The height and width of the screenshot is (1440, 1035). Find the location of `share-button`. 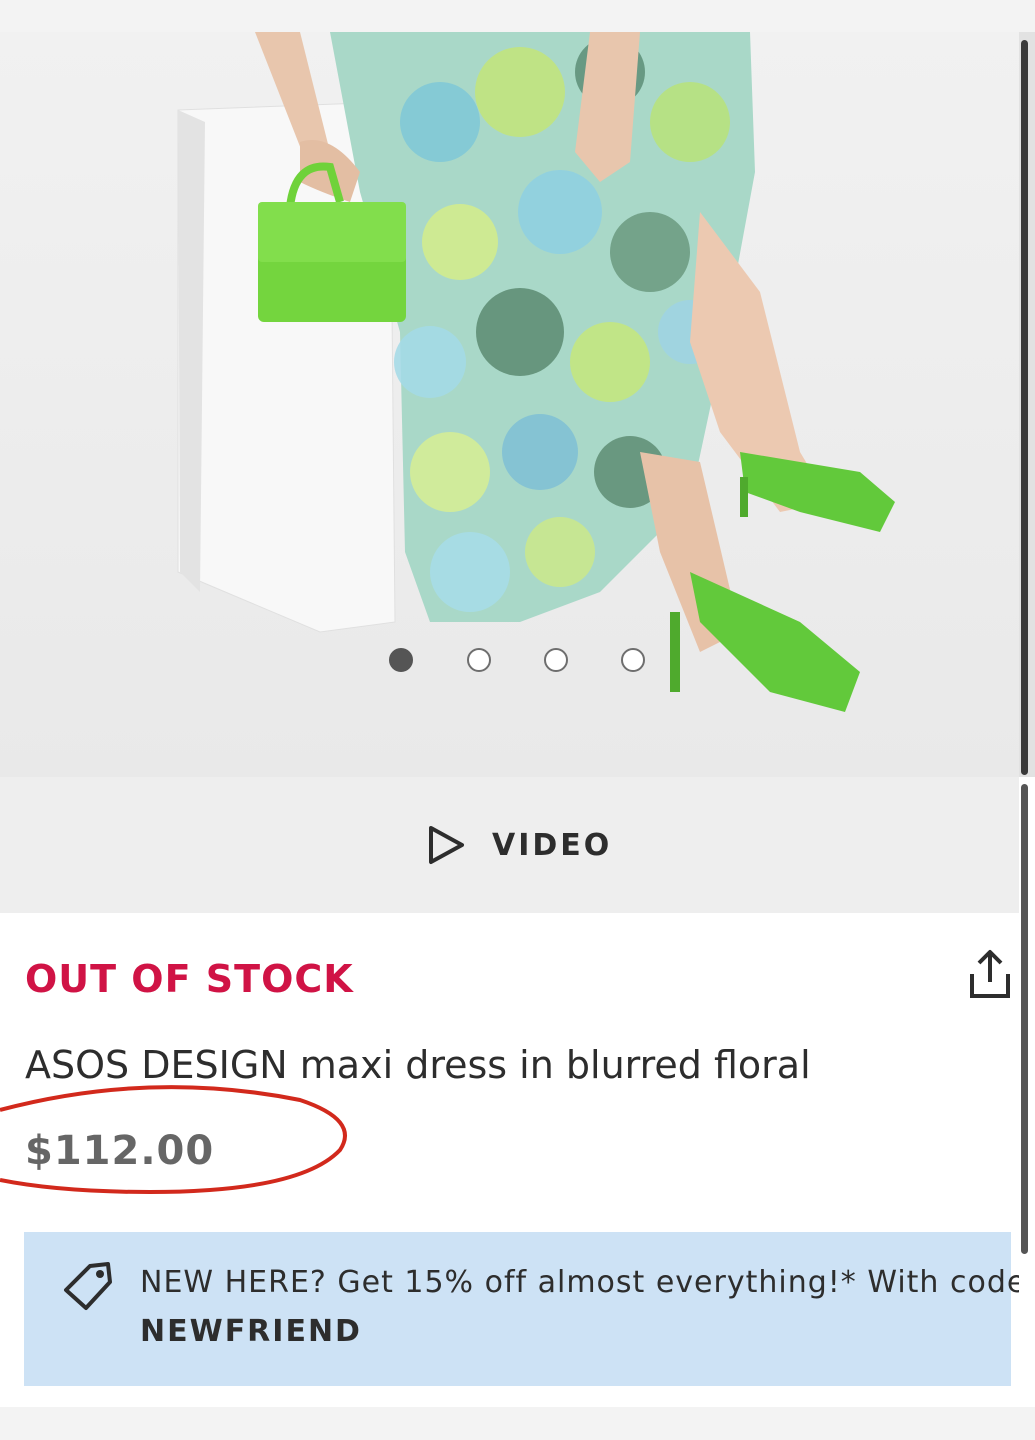

share-button is located at coordinates (990, 975).